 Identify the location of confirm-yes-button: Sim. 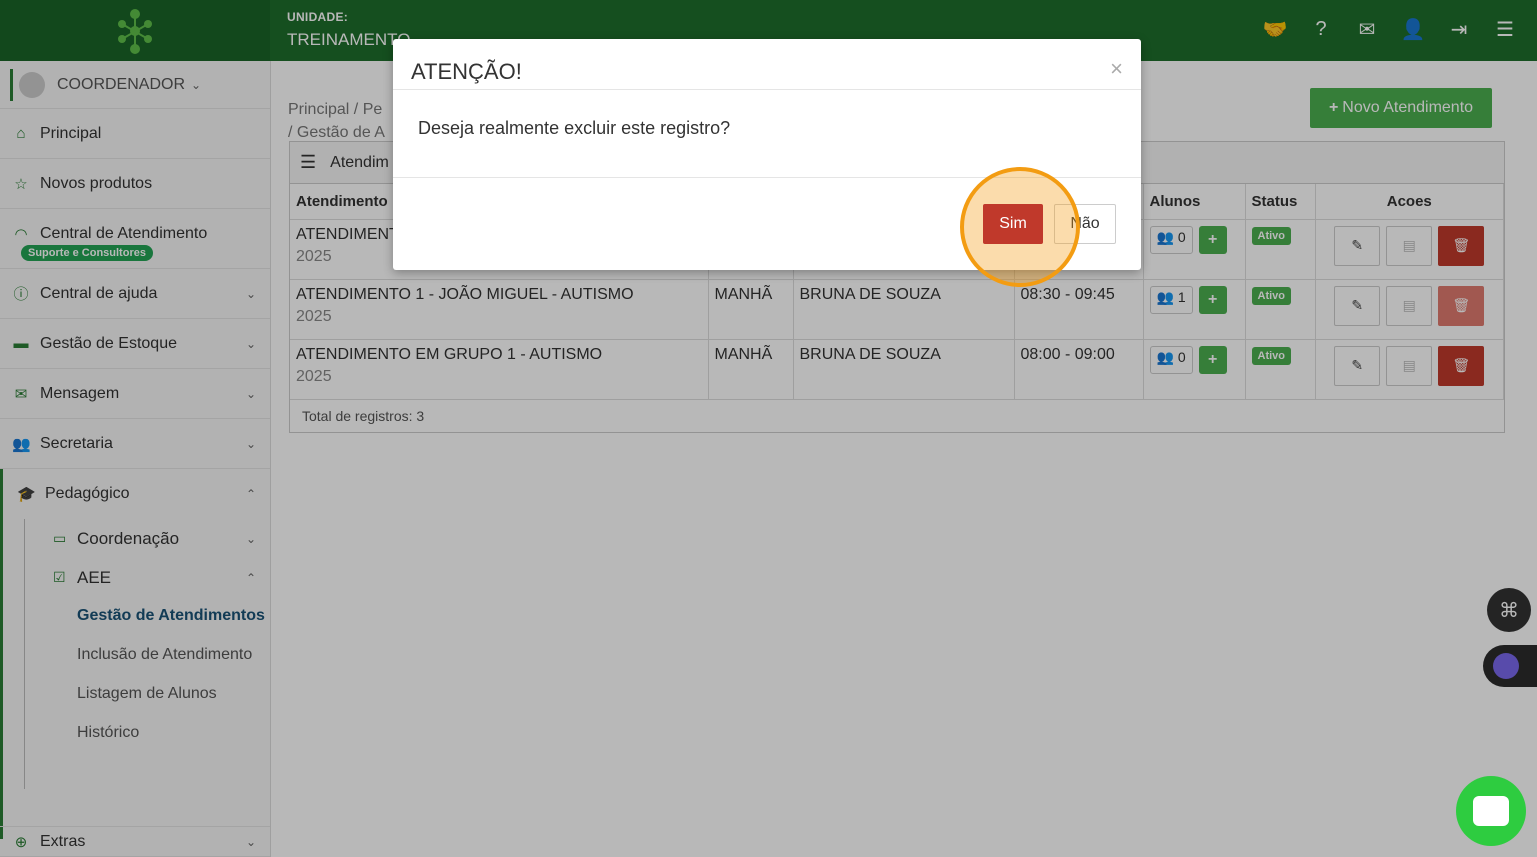
(1013, 224).